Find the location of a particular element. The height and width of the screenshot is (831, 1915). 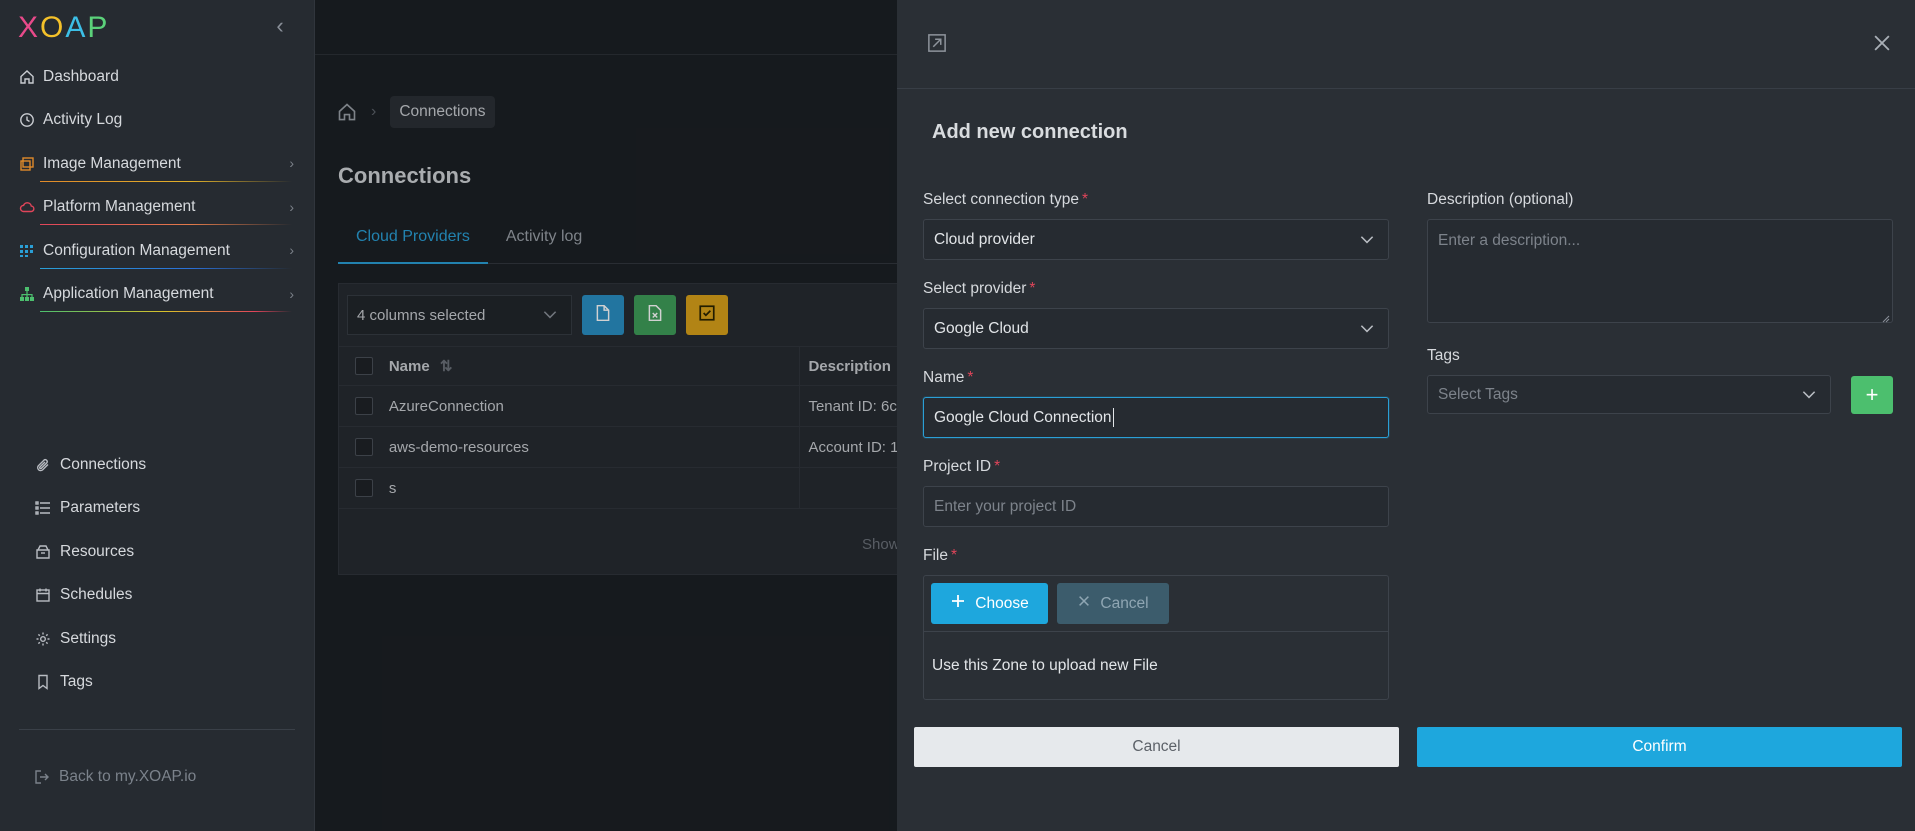

gear-icon is located at coordinates (42, 638).